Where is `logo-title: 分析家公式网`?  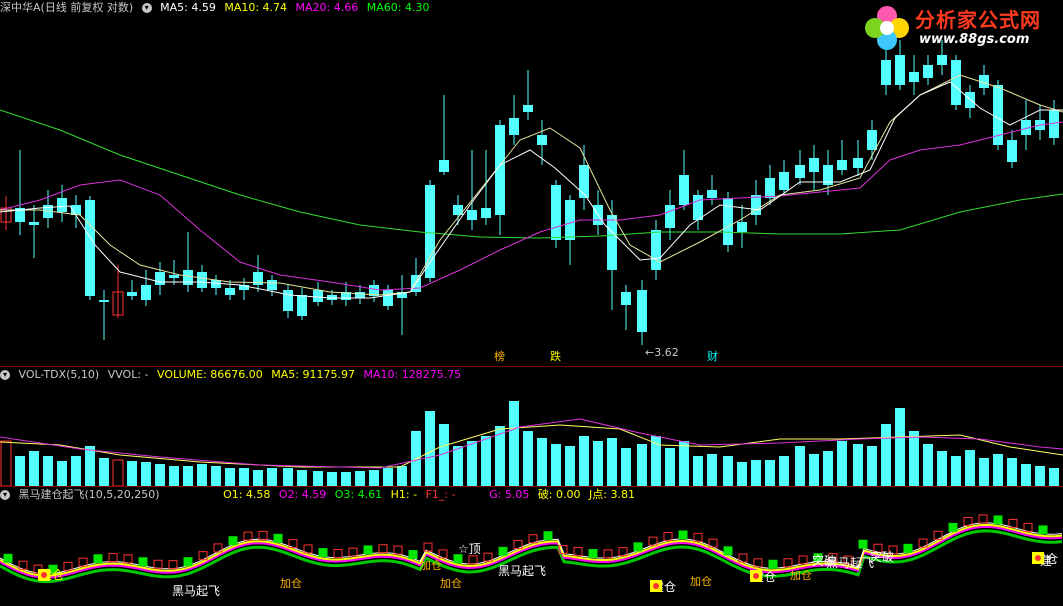
logo-title: 分析家公式网 is located at coordinates (978, 20).